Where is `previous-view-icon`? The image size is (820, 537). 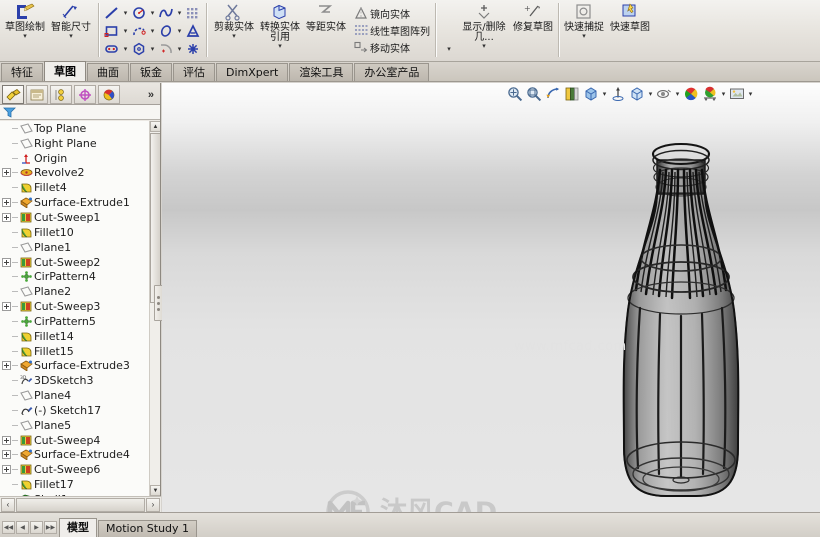
previous-view-icon is located at coordinates (553, 94).